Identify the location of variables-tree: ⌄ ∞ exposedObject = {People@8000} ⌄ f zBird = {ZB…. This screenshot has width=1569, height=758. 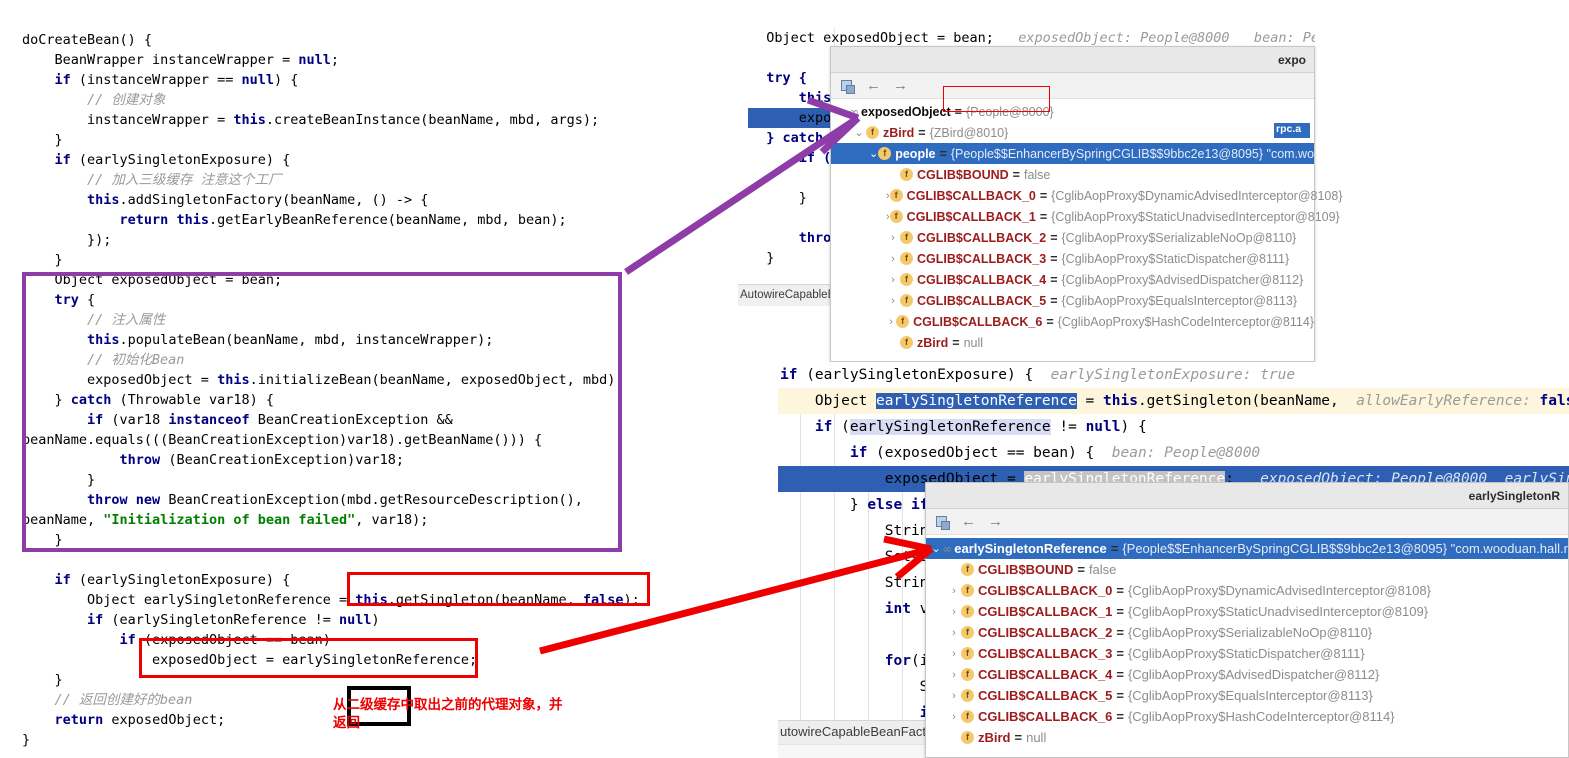
(1087, 230).